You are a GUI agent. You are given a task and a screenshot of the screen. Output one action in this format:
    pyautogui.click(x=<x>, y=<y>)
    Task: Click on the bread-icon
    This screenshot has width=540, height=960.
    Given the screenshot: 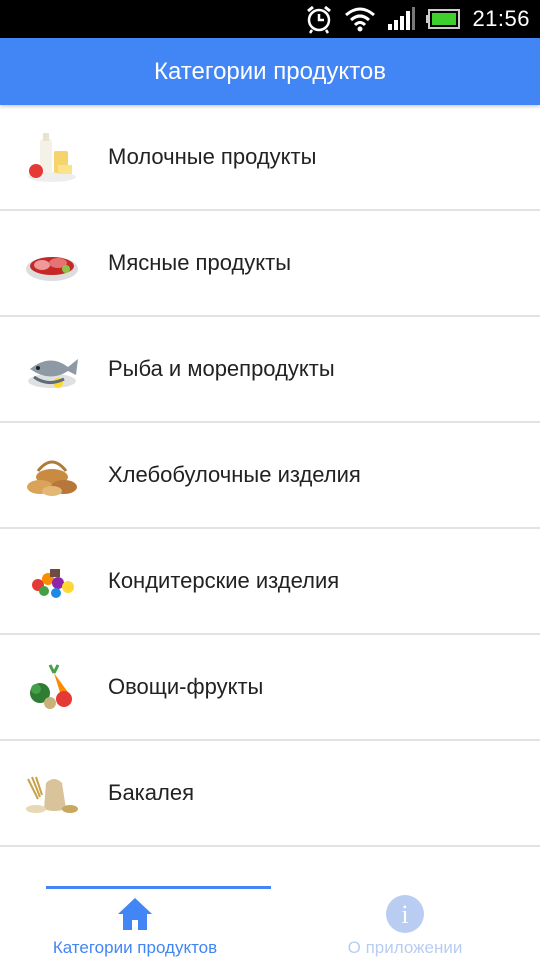 What is the action you would take?
    pyautogui.click(x=52, y=475)
    